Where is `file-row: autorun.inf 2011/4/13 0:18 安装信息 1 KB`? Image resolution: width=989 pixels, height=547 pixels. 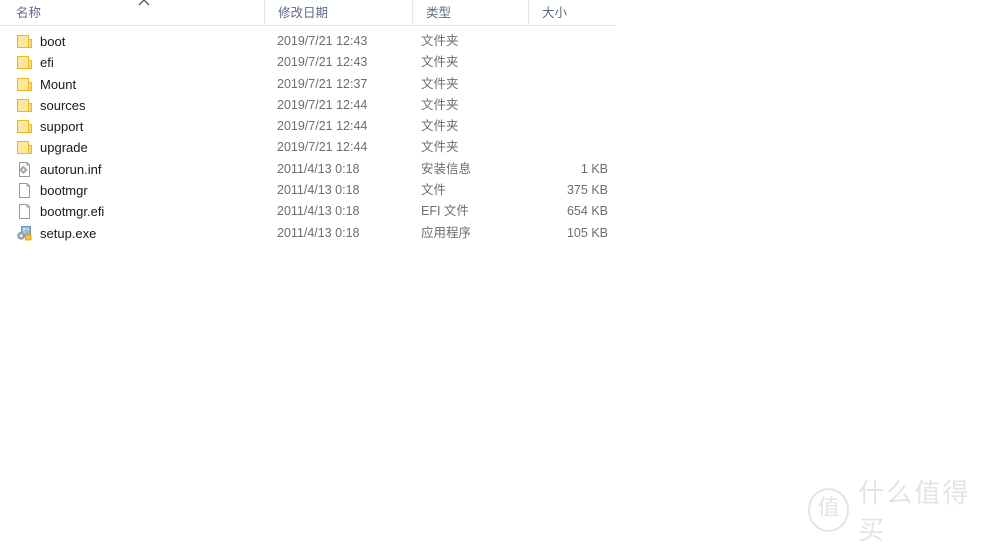 file-row: autorun.inf 2011/4/13 0:18 安装信息 1 KB is located at coordinates (308, 169).